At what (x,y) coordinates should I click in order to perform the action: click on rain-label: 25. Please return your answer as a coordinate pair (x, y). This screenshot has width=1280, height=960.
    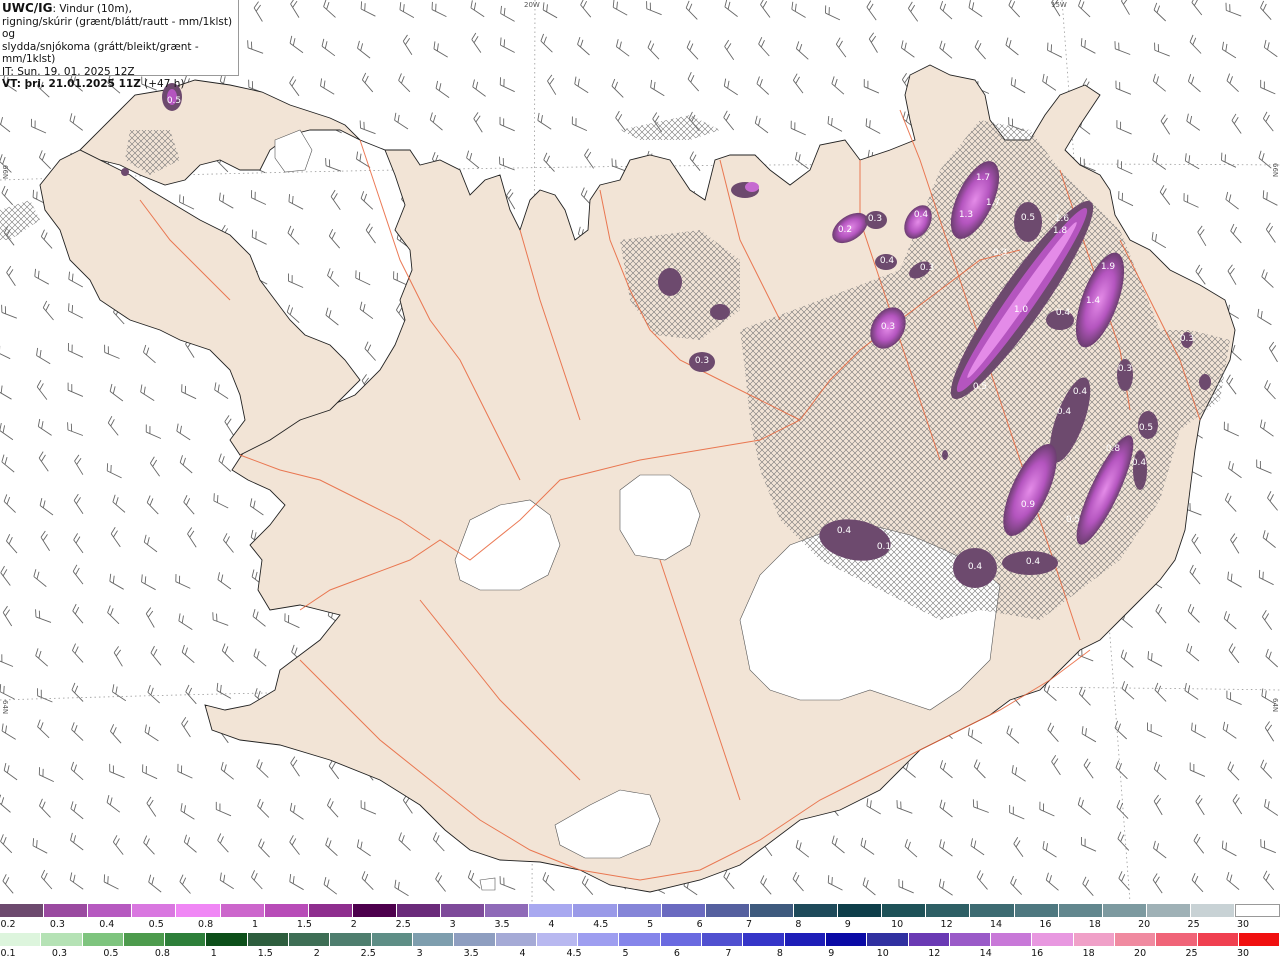
    Looking at the image, I should click on (1191, 953).